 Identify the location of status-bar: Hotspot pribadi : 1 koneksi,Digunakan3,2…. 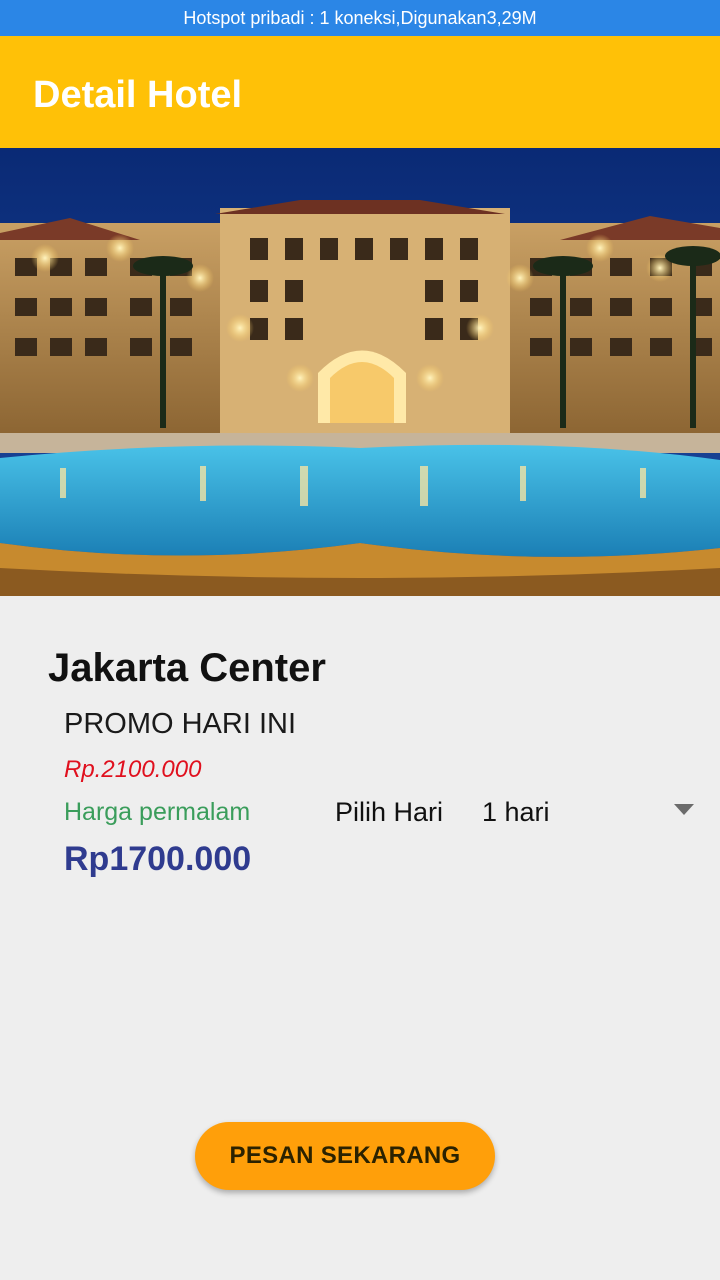
(360, 18).